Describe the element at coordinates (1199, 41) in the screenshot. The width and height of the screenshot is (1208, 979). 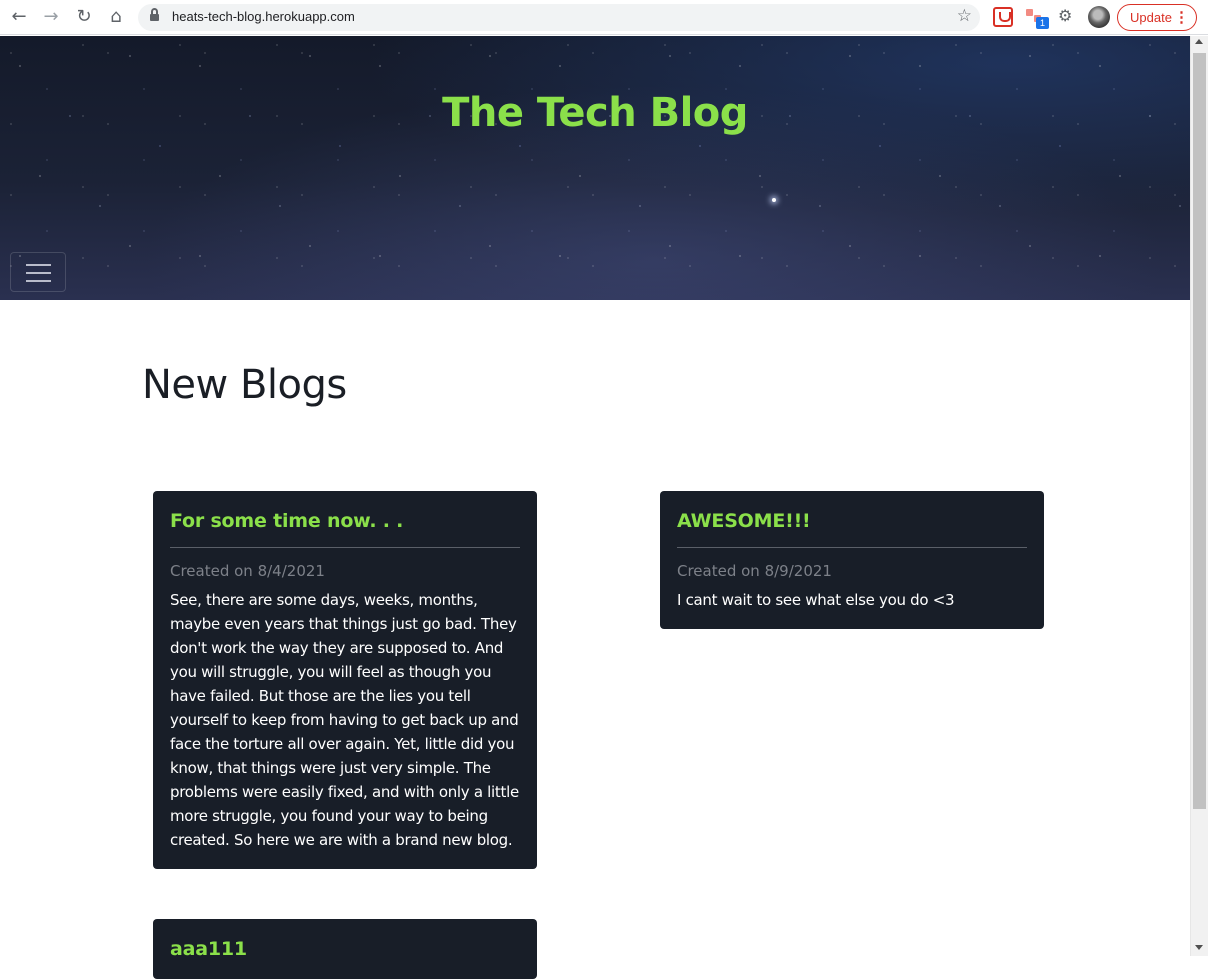
I see `scroll-up-icon` at that location.